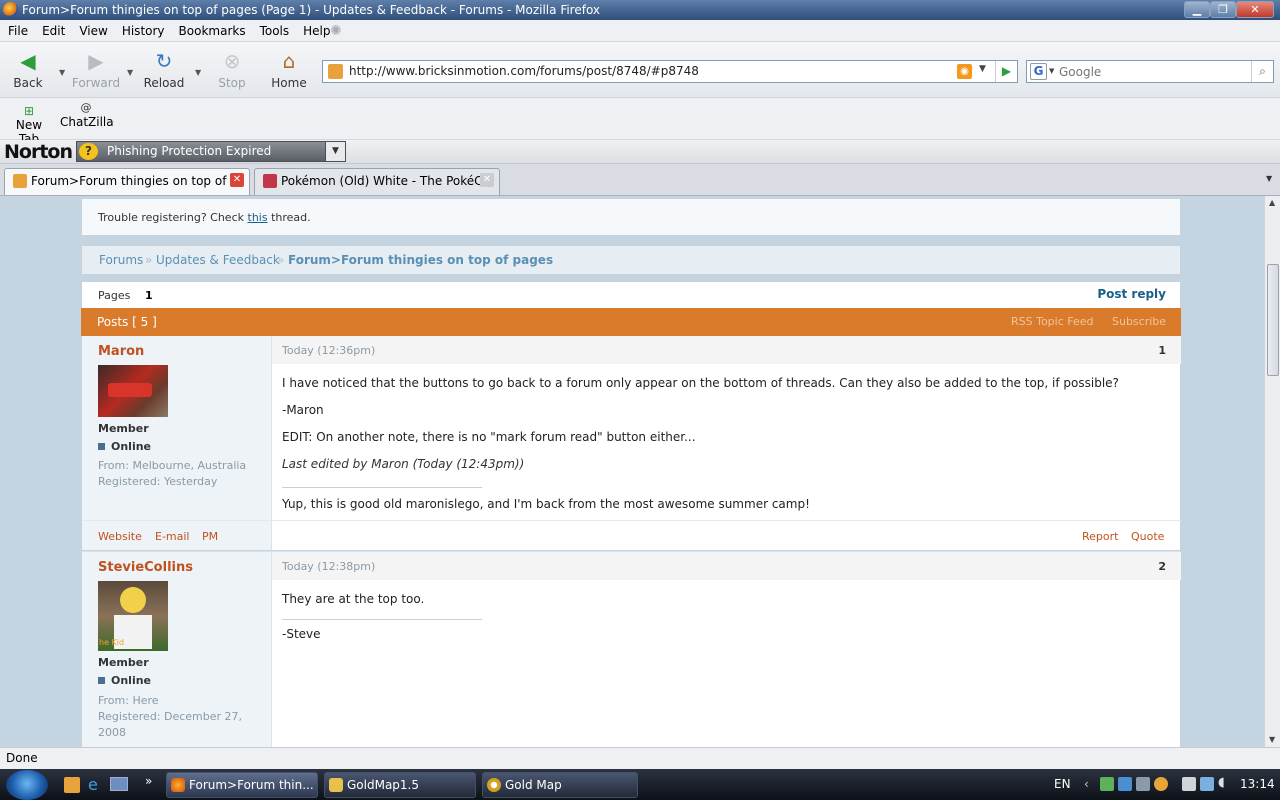 The height and width of the screenshot is (800, 1280). What do you see at coordinates (328, 350) in the screenshot?
I see `post-1-date: Today (12:36pm)` at bounding box center [328, 350].